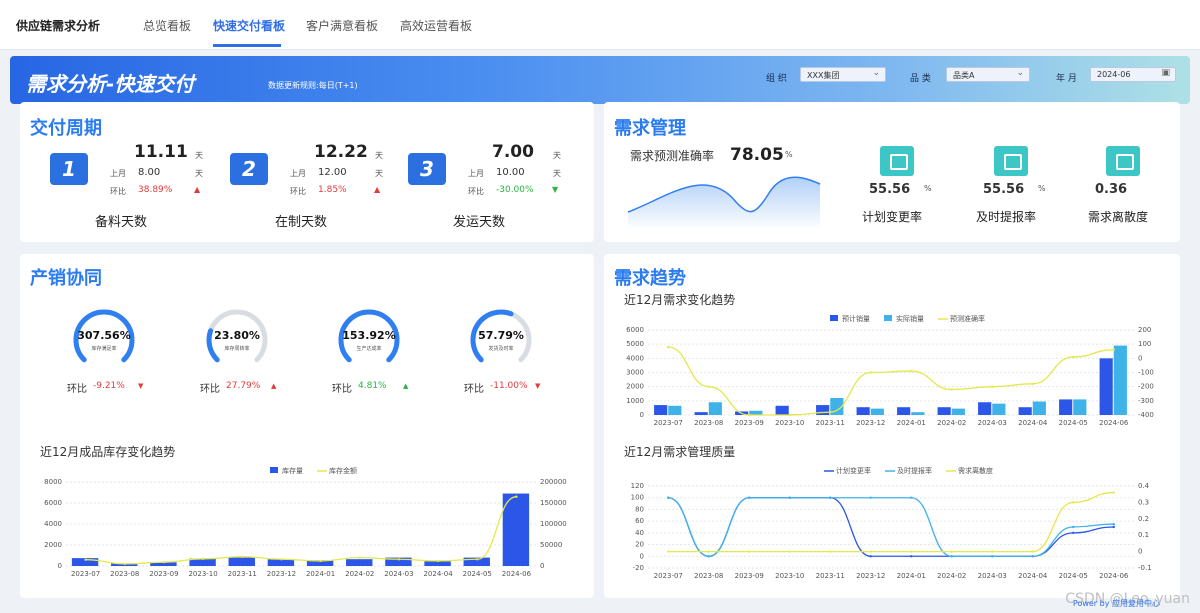  What do you see at coordinates (427, 169) in the screenshot?
I see `step-3-icon: 3` at bounding box center [427, 169].